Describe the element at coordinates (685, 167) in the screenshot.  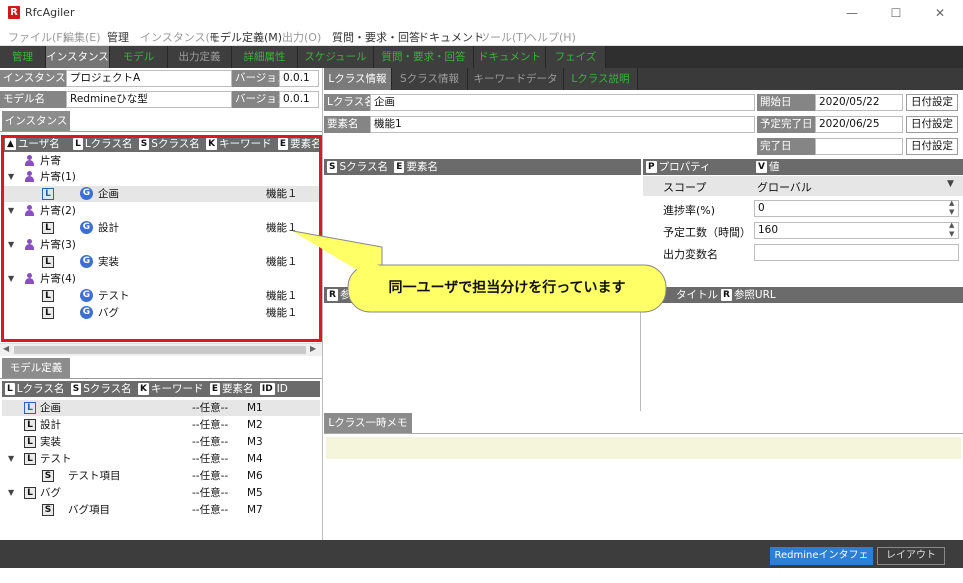
I see `col-property: プロパティ` at that location.